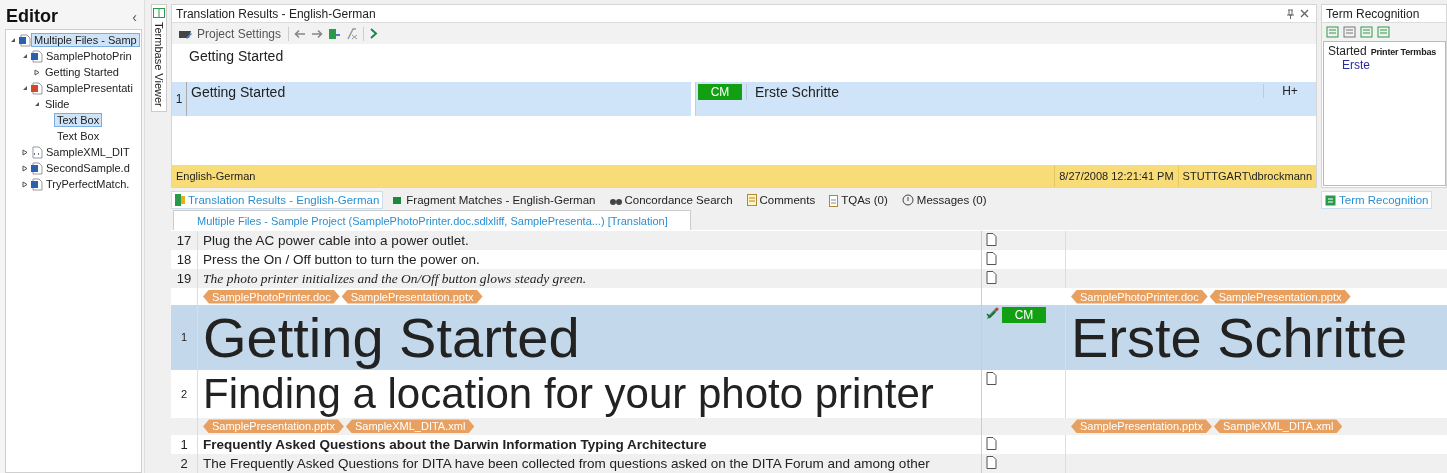 The height and width of the screenshot is (473, 1447). What do you see at coordinates (300, 33) in the screenshot?
I see `back-arrow-icon` at bounding box center [300, 33].